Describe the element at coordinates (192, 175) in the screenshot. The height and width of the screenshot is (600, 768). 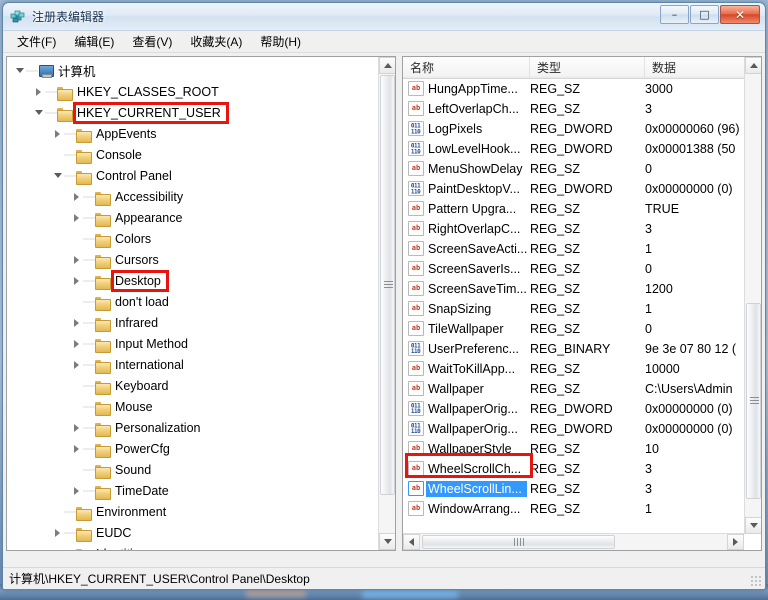
I see `tree-node: Control Panel` at that location.